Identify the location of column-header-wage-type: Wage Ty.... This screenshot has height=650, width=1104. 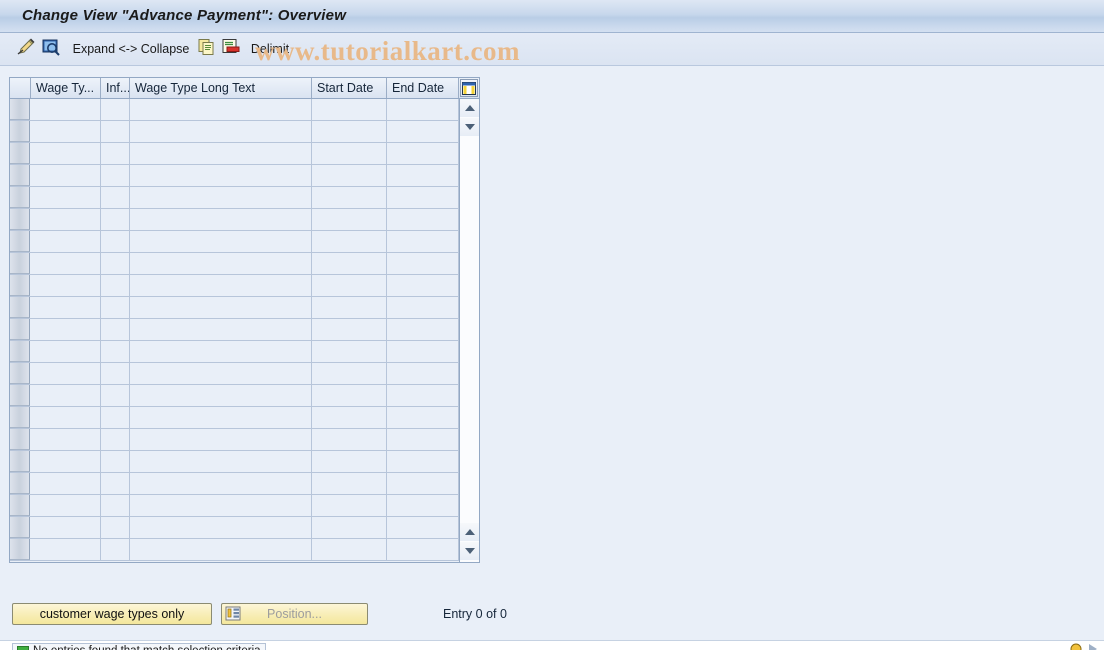
(66, 88).